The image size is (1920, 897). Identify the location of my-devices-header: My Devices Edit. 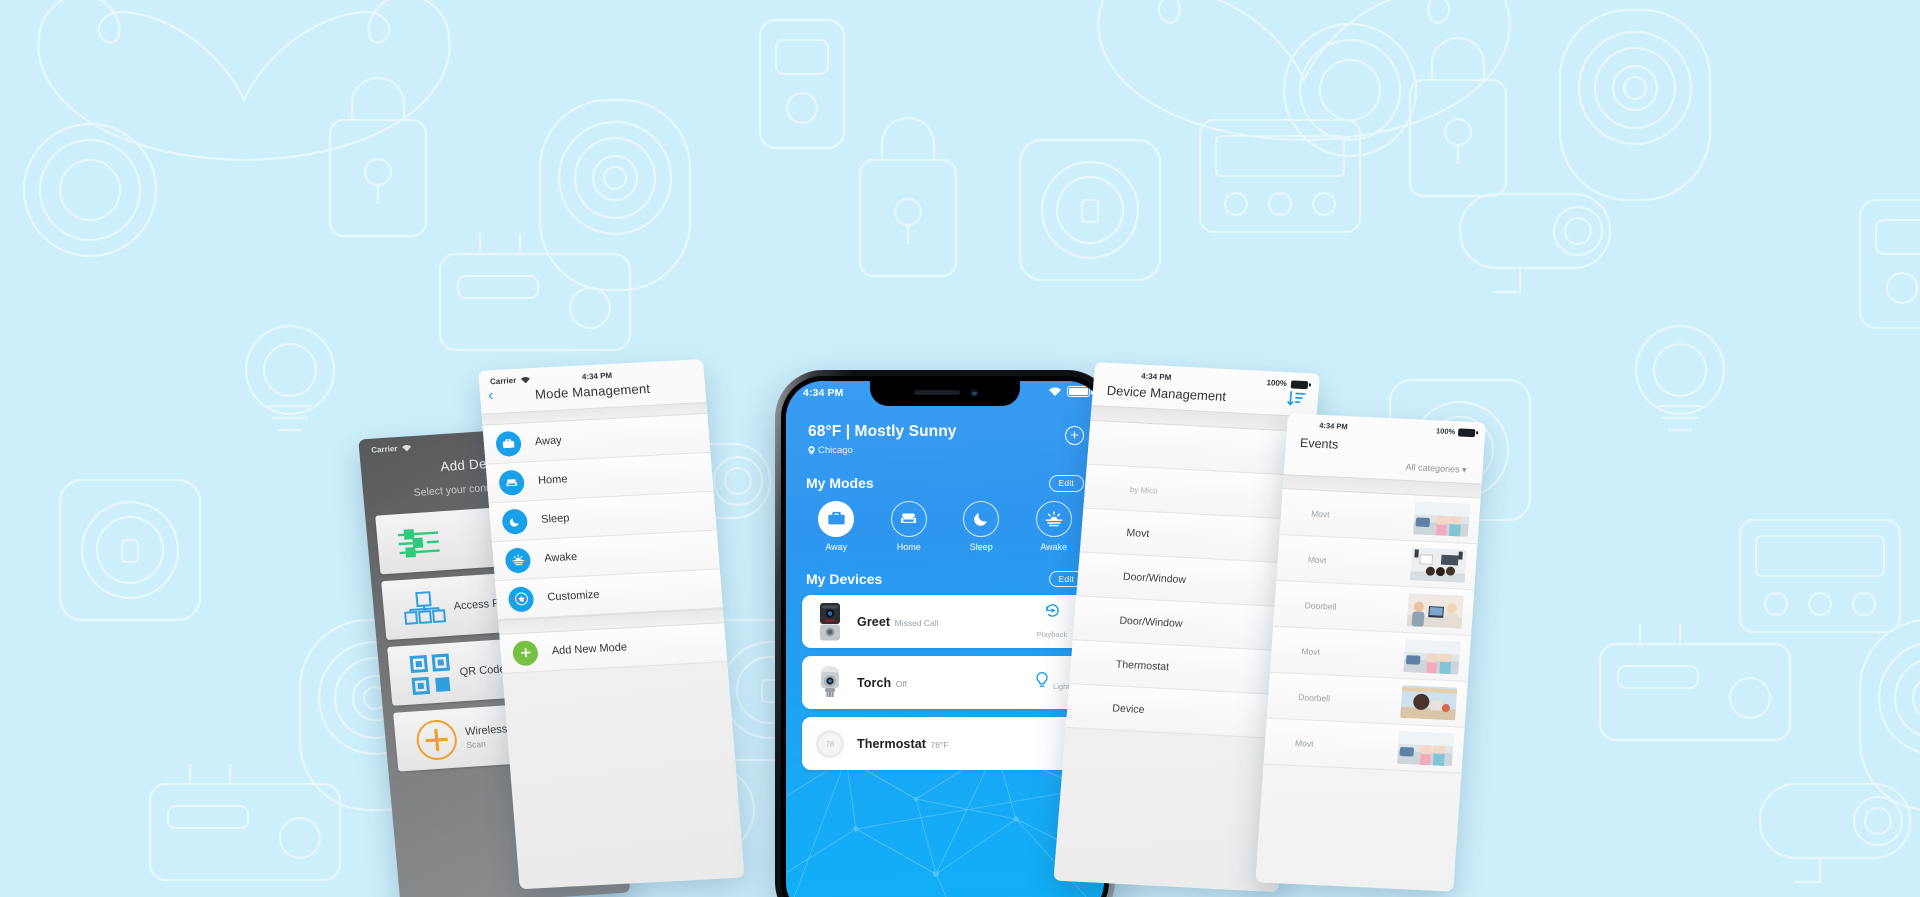
(945, 578).